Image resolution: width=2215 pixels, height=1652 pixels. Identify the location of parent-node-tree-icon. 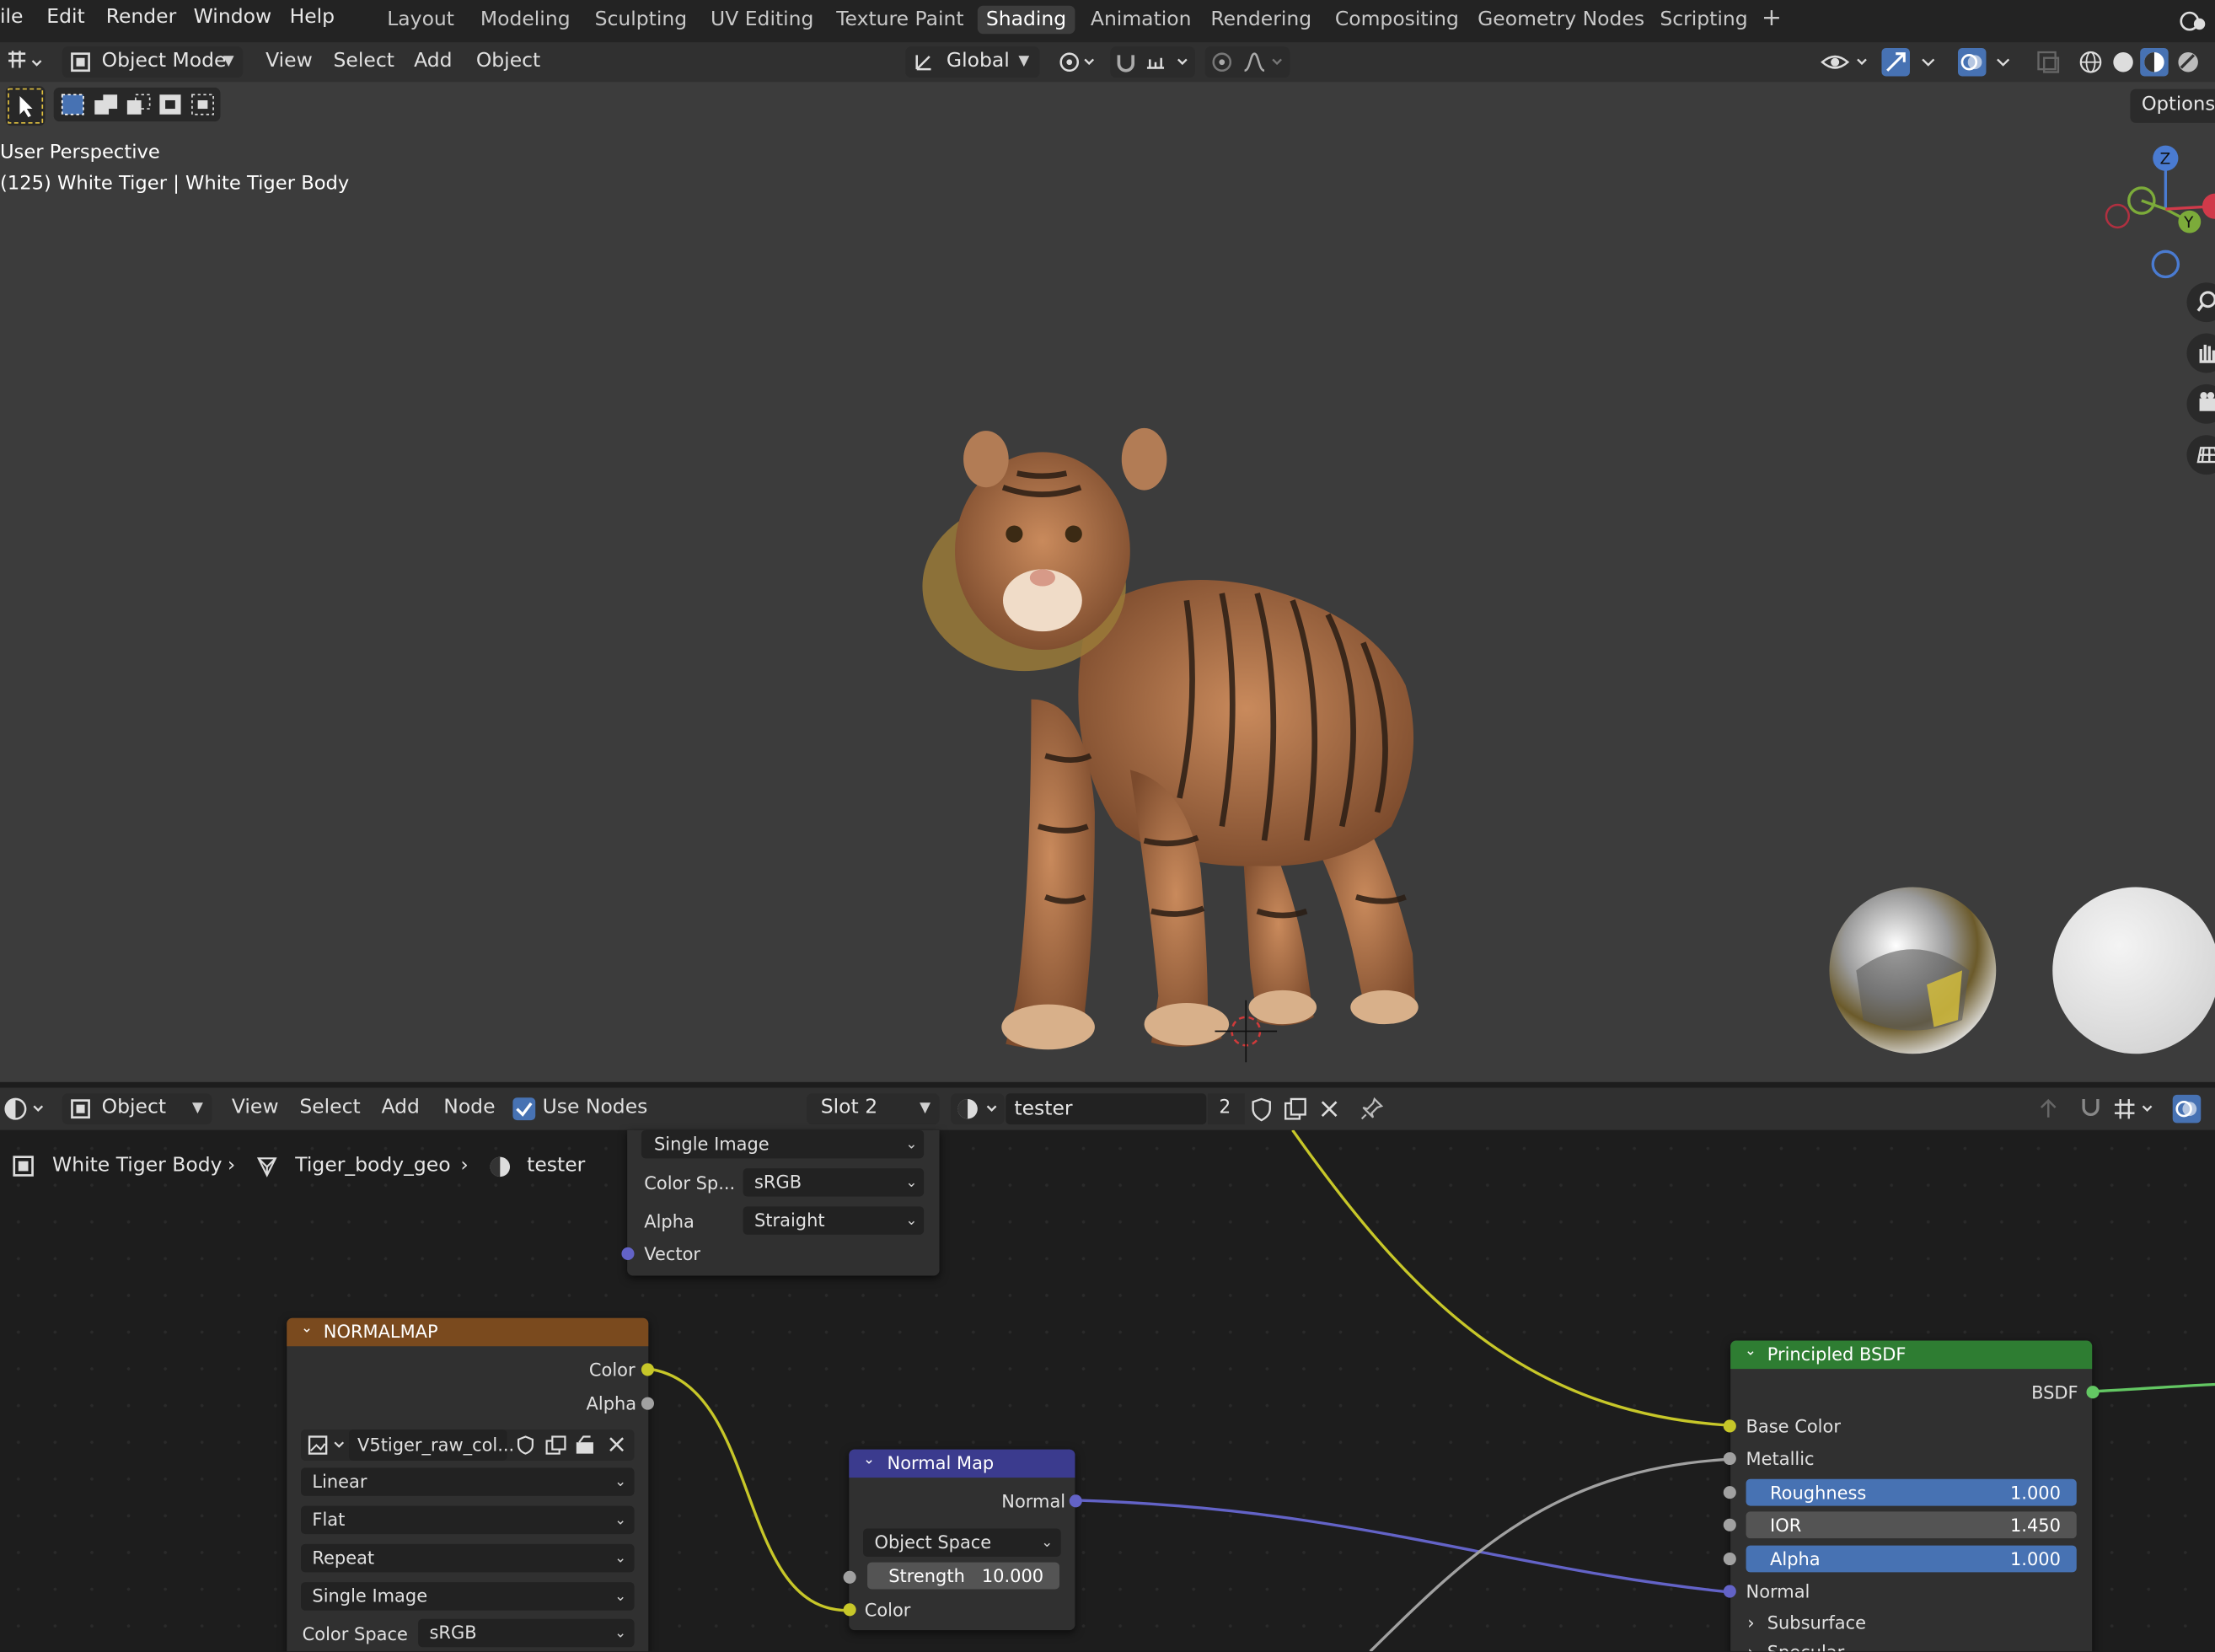
(2048, 1109).